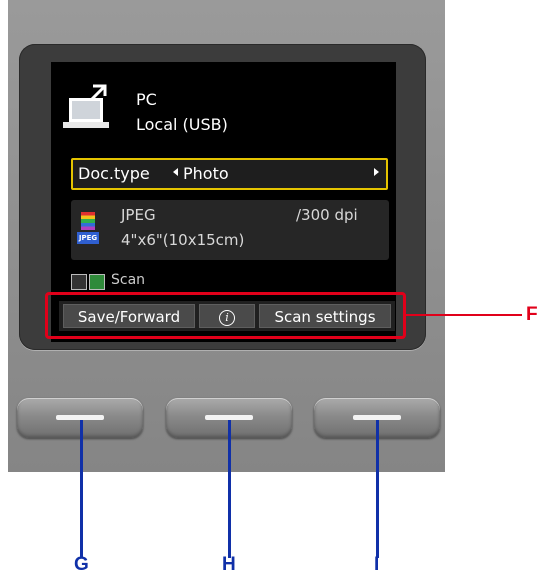 Image resolution: width=545 pixels, height=576 pixels. Describe the element at coordinates (376, 172) in the screenshot. I see `arrow-right-icon` at that location.